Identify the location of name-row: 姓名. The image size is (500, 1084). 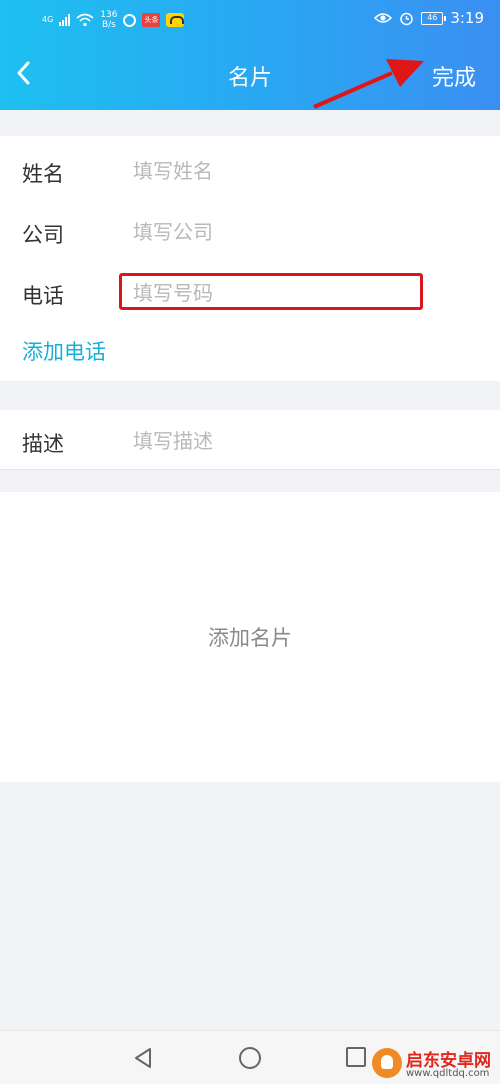
(250, 170).